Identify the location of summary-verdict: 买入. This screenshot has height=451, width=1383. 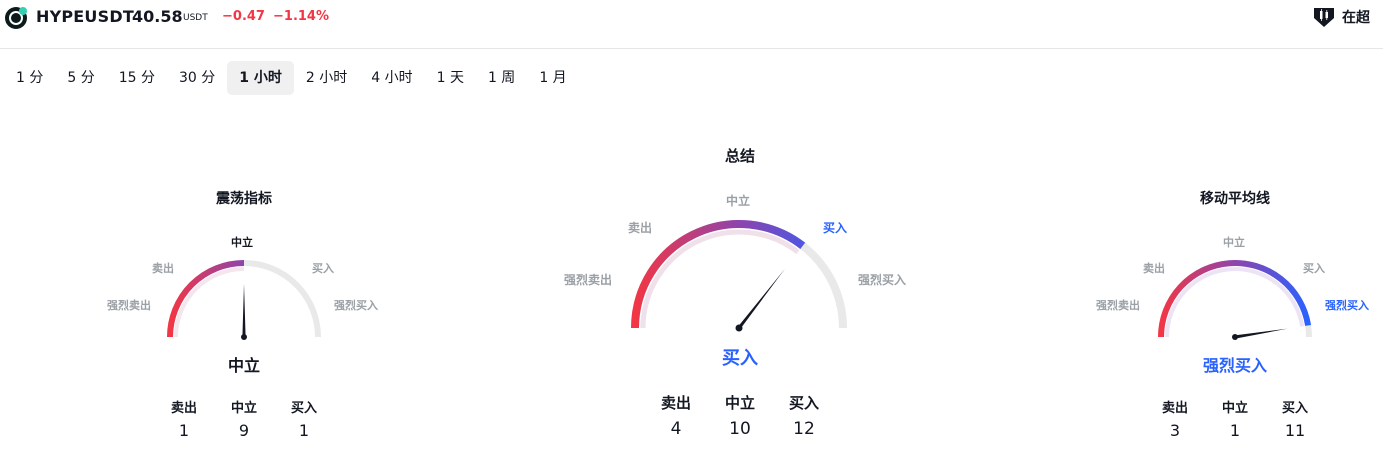
(740, 358).